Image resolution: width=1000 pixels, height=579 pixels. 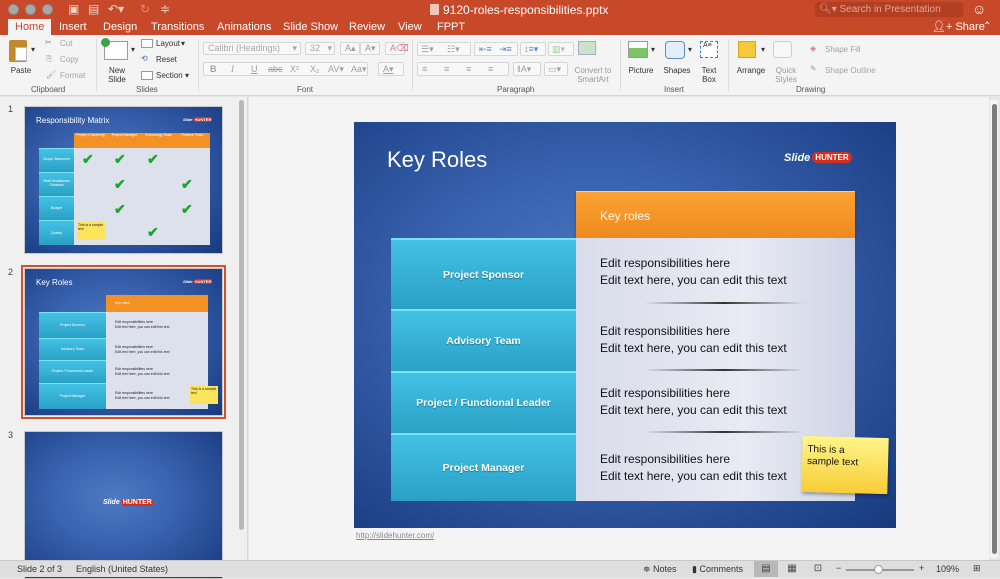 I want to click on bullets-icon: ☰▾, so click(x=427, y=49).